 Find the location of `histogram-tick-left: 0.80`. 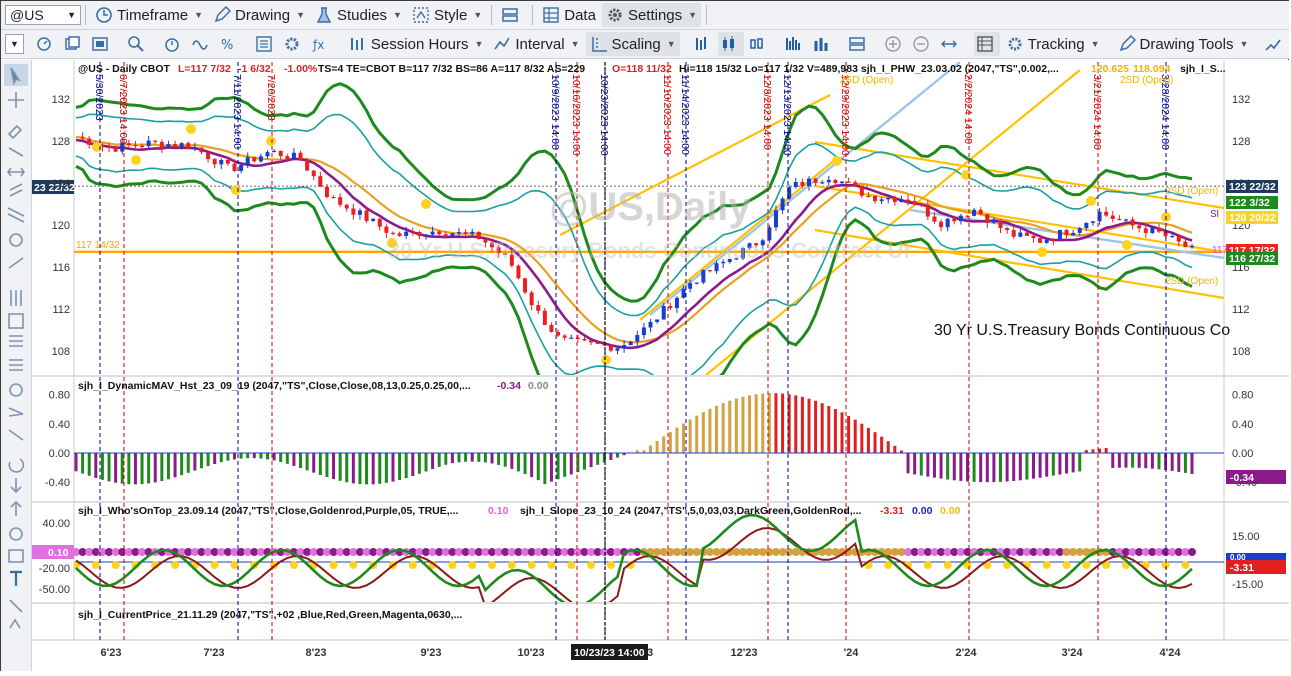

histogram-tick-left: 0.80 is located at coordinates (59, 396).